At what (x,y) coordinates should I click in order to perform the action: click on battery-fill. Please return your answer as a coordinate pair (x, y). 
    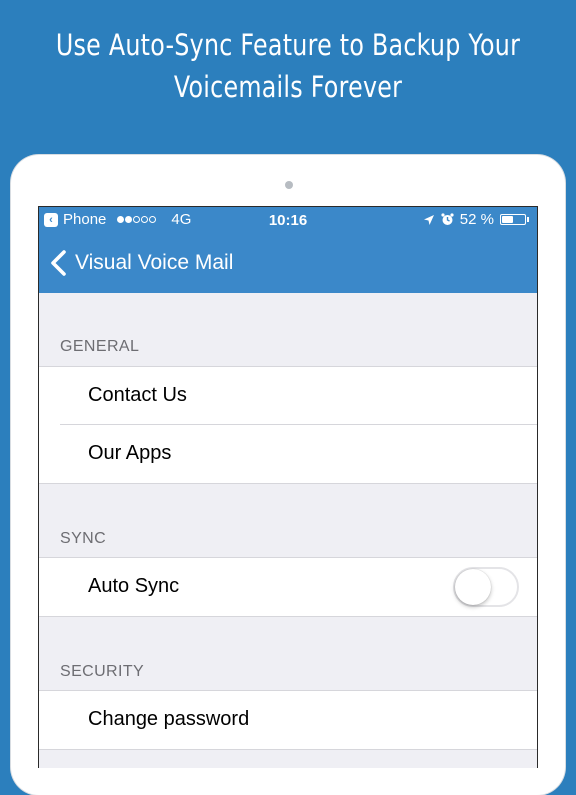
    Looking at the image, I should click on (507, 219).